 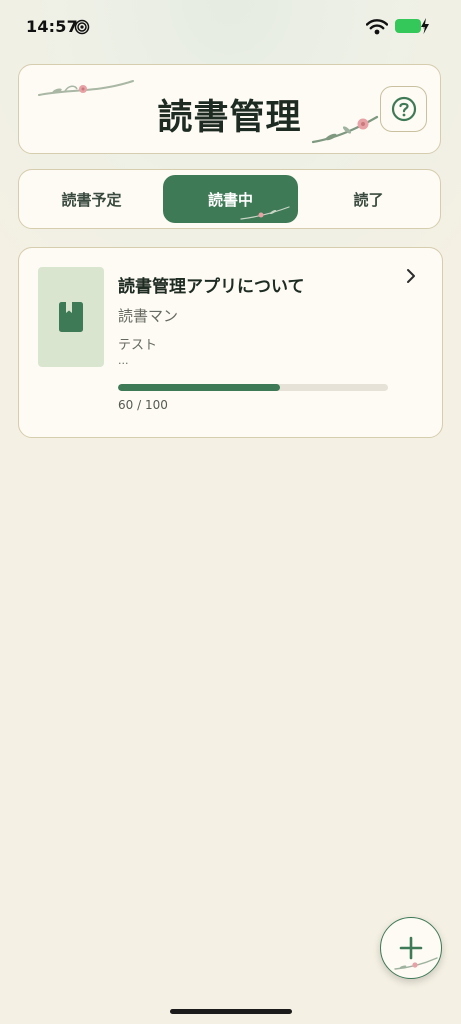 What do you see at coordinates (230, 27) in the screenshot?
I see `status-bar: 14:57` at bounding box center [230, 27].